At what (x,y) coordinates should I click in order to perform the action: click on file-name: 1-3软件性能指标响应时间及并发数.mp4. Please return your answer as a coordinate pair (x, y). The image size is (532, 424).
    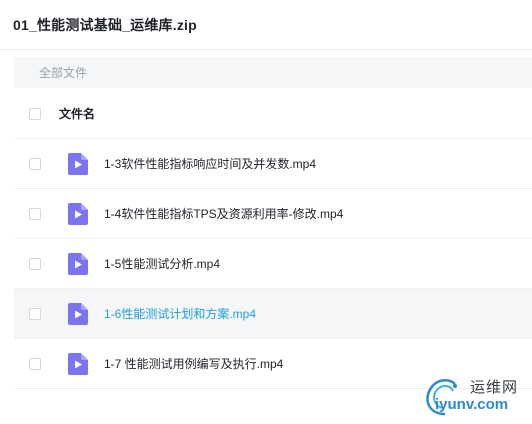
    Looking at the image, I should click on (210, 163).